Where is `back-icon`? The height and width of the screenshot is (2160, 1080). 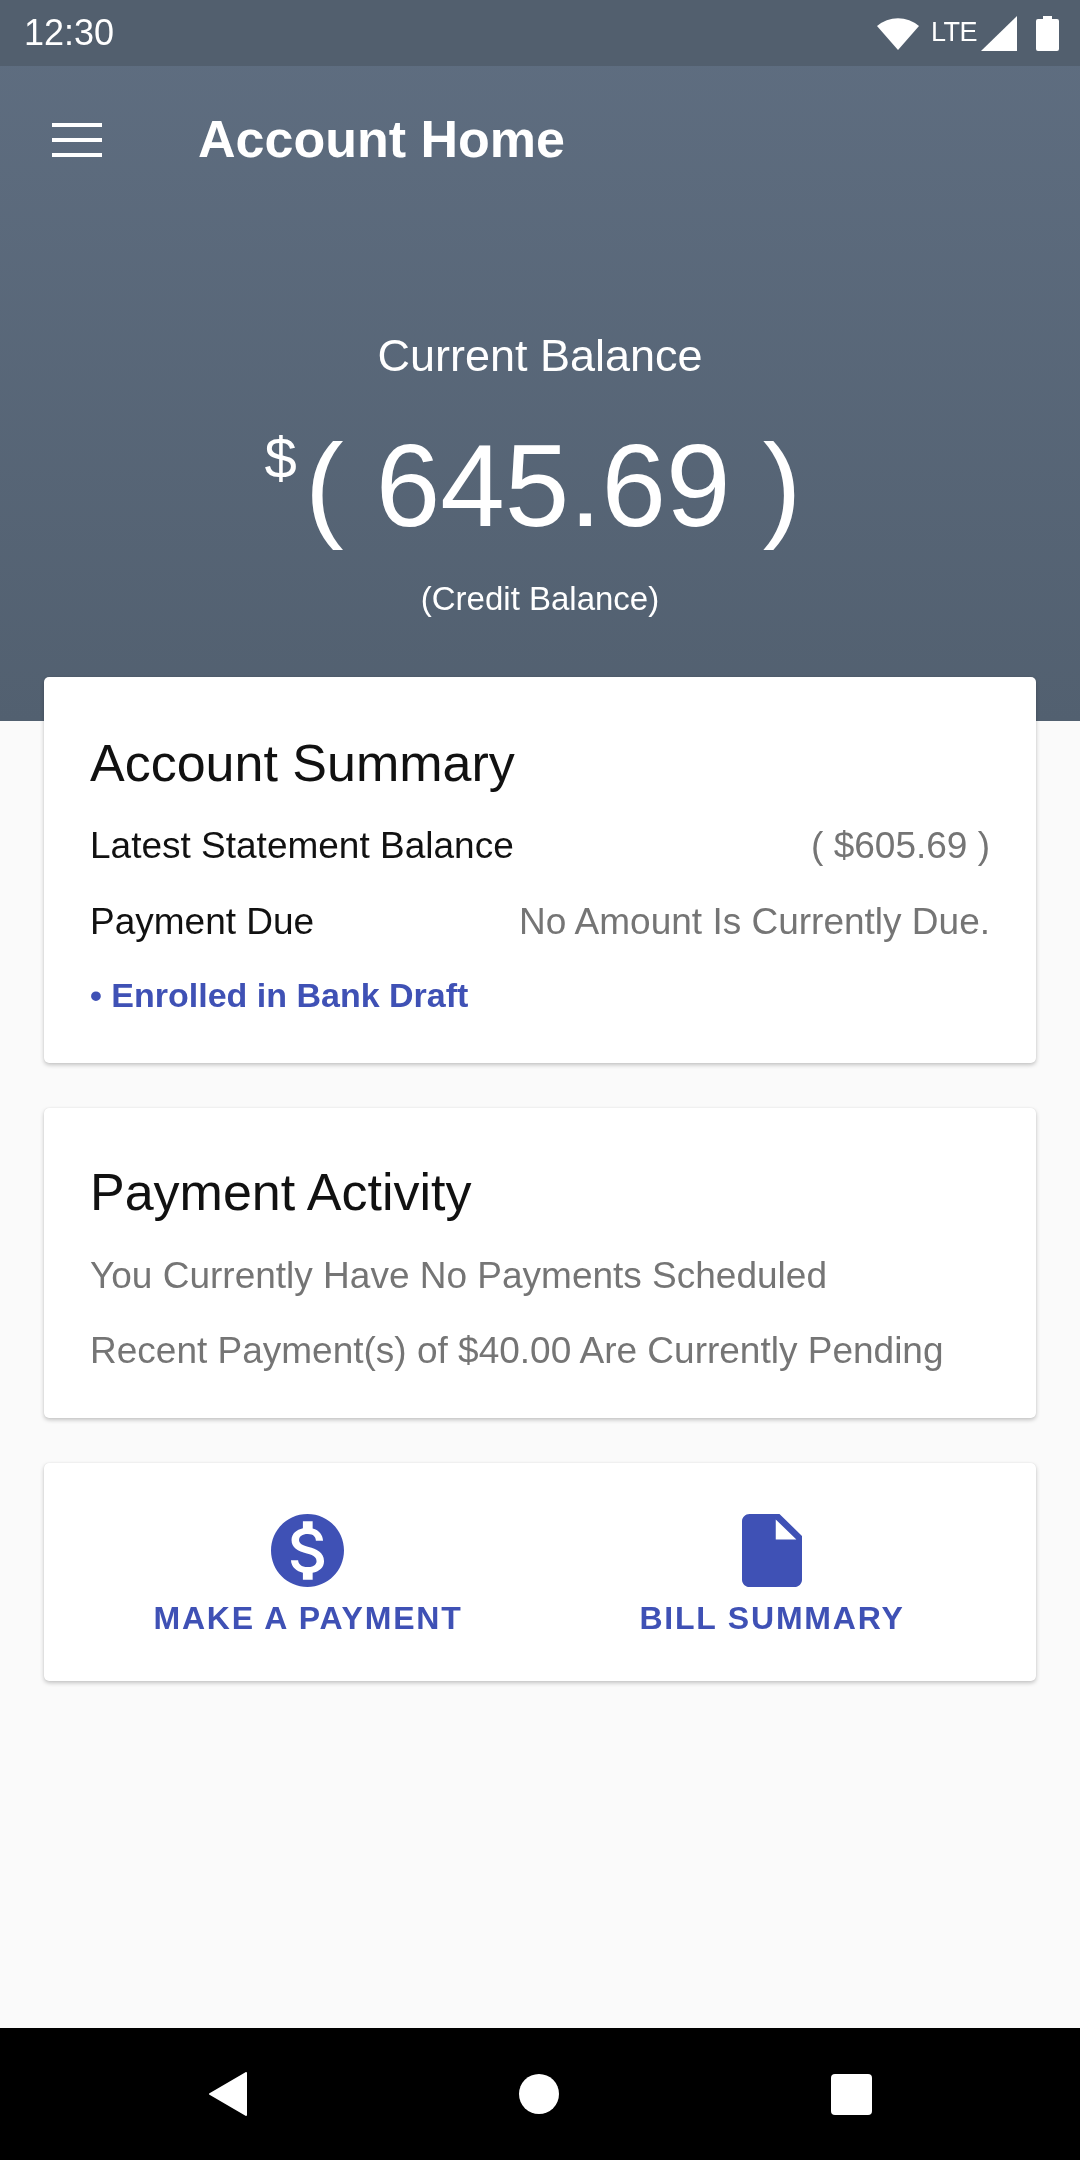
back-icon is located at coordinates (227, 2094).